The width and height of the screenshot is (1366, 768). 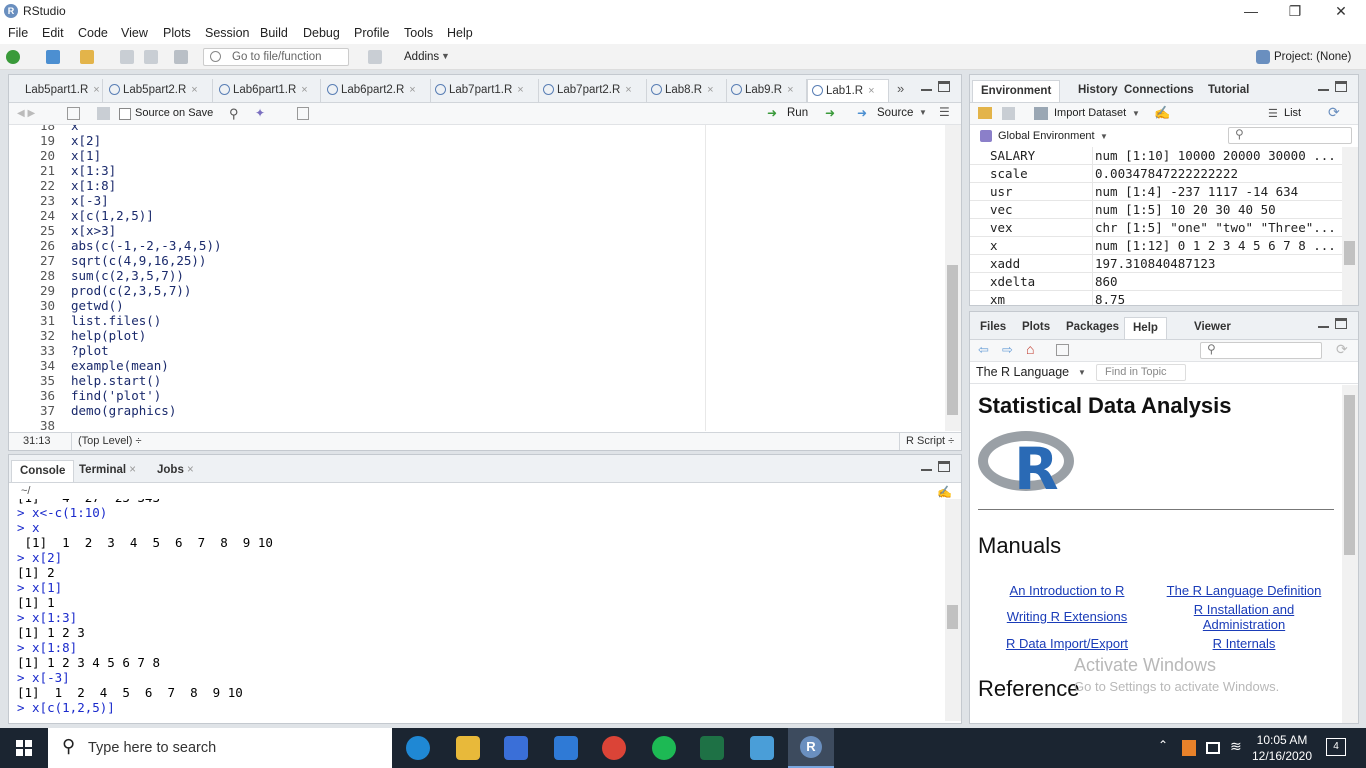 What do you see at coordinates (371, 33) in the screenshot?
I see `menu-profile: Profile` at bounding box center [371, 33].